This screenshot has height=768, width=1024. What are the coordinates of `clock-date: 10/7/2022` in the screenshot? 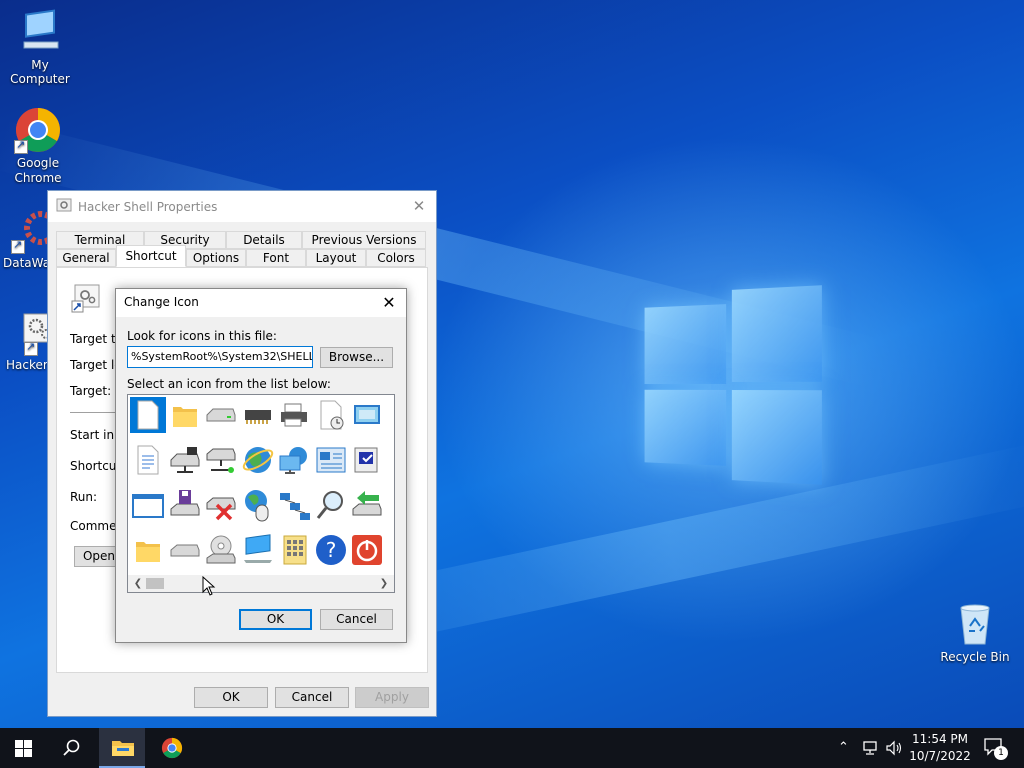 It's located at (940, 756).